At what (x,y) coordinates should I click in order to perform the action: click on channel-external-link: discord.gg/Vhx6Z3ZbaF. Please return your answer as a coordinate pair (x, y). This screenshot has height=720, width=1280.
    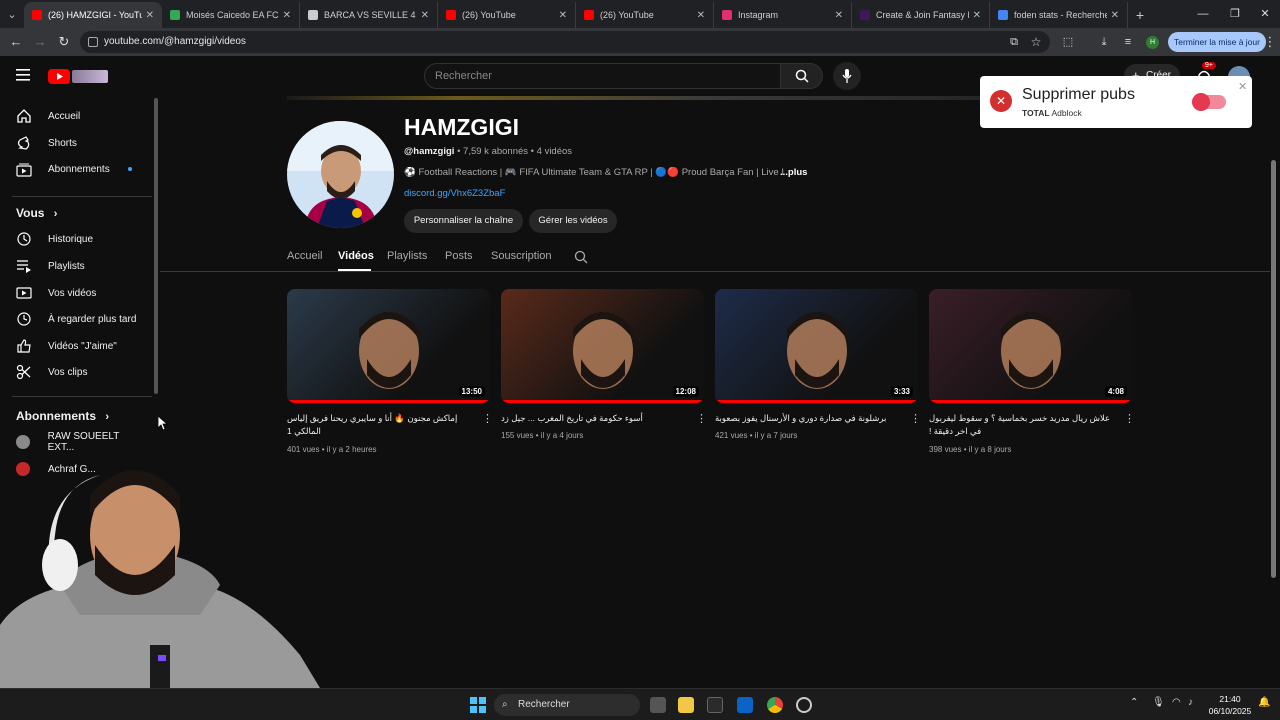
    Looking at the image, I should click on (454, 193).